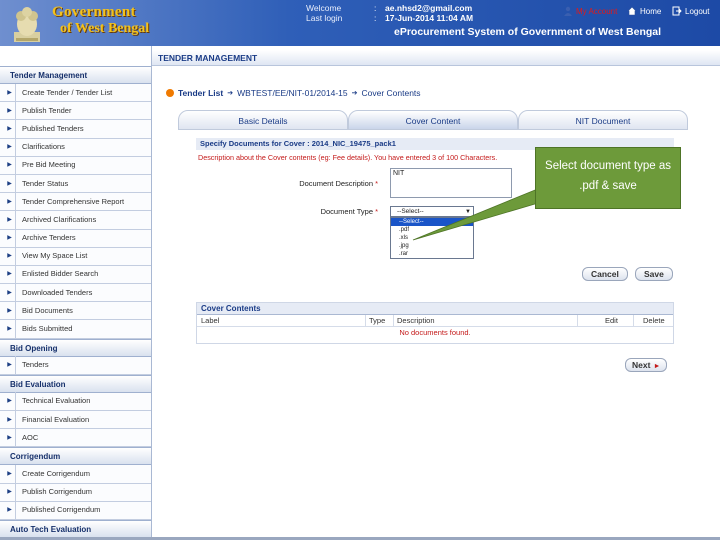 The image size is (720, 540). Describe the element at coordinates (75, 184) in the screenshot. I see `sidebar-item: ▶ Tender Status` at that location.